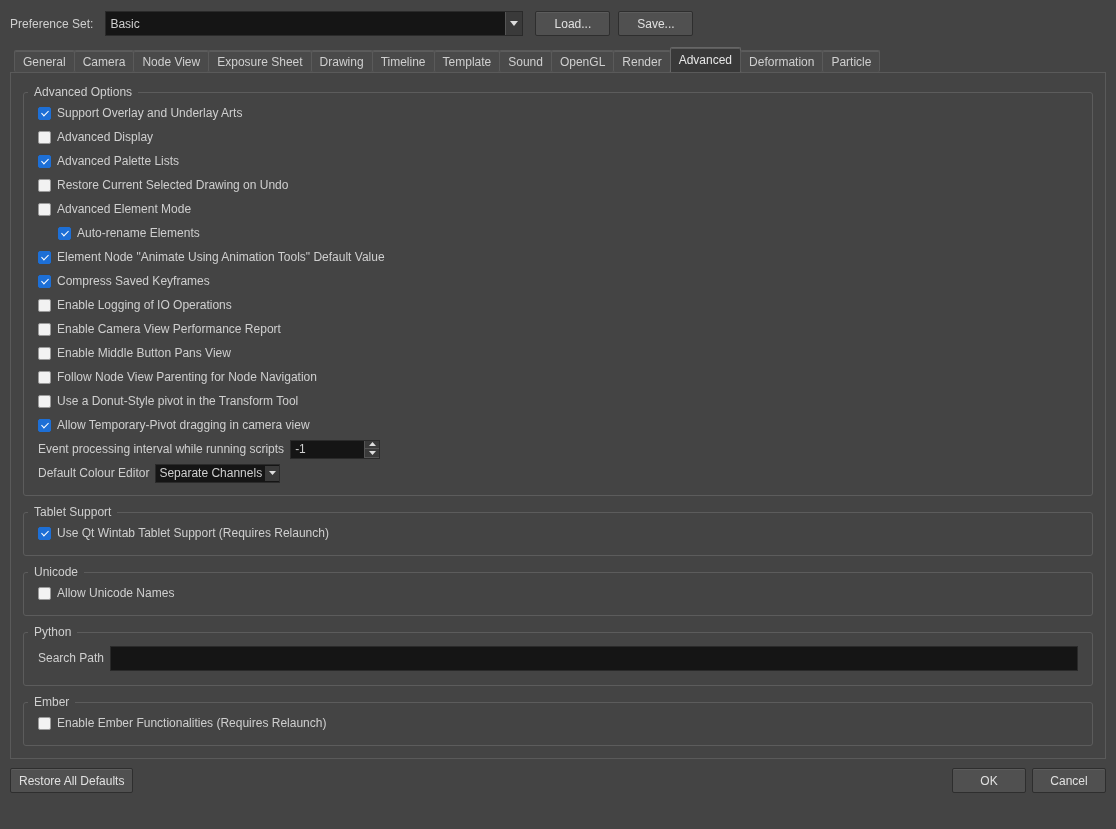 The width and height of the screenshot is (1116, 829). Describe the element at coordinates (582, 61) in the screenshot. I see `tab: OpenGL` at that location.